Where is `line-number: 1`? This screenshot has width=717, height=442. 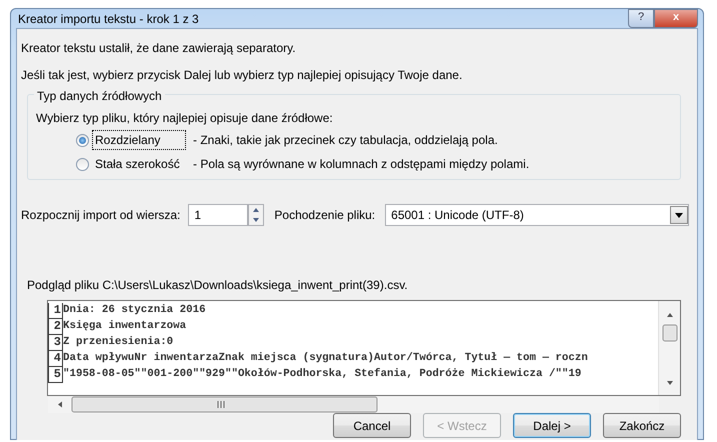
line-number: 1 is located at coordinates (55, 311).